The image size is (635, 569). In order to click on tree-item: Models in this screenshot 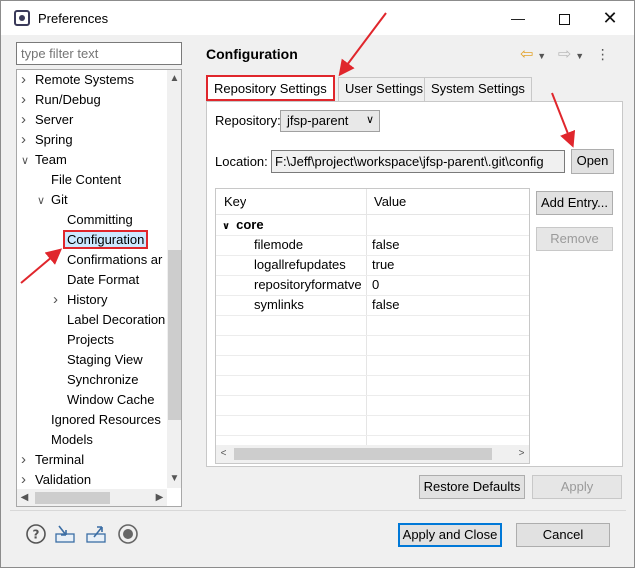, I will do `click(65, 440)`.